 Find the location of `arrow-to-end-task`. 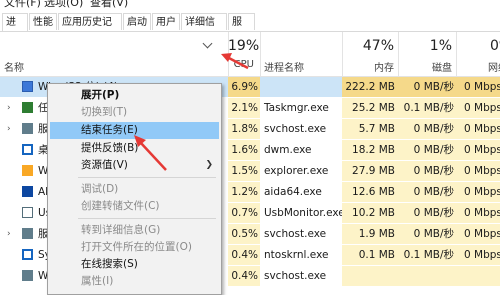

arrow-to-end-task is located at coordinates (150, 153).